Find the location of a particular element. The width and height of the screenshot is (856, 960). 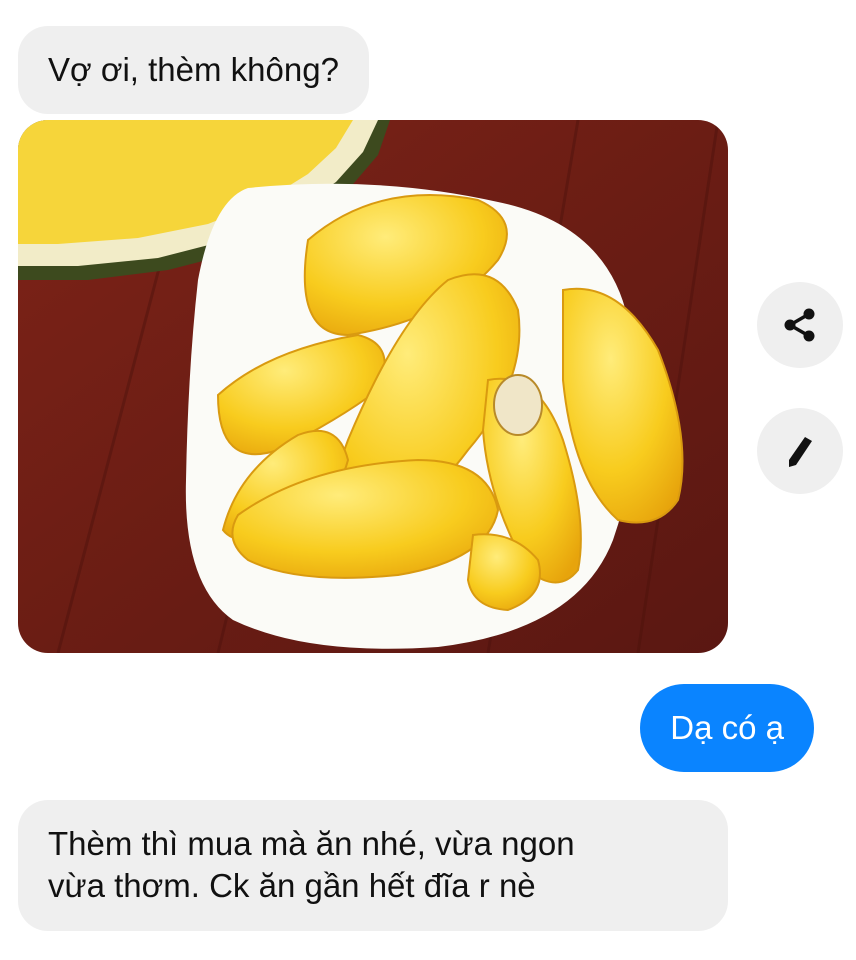

message-text-line: Thèm thì mua mà ăn nhé, vừa ngon is located at coordinates (311, 843).